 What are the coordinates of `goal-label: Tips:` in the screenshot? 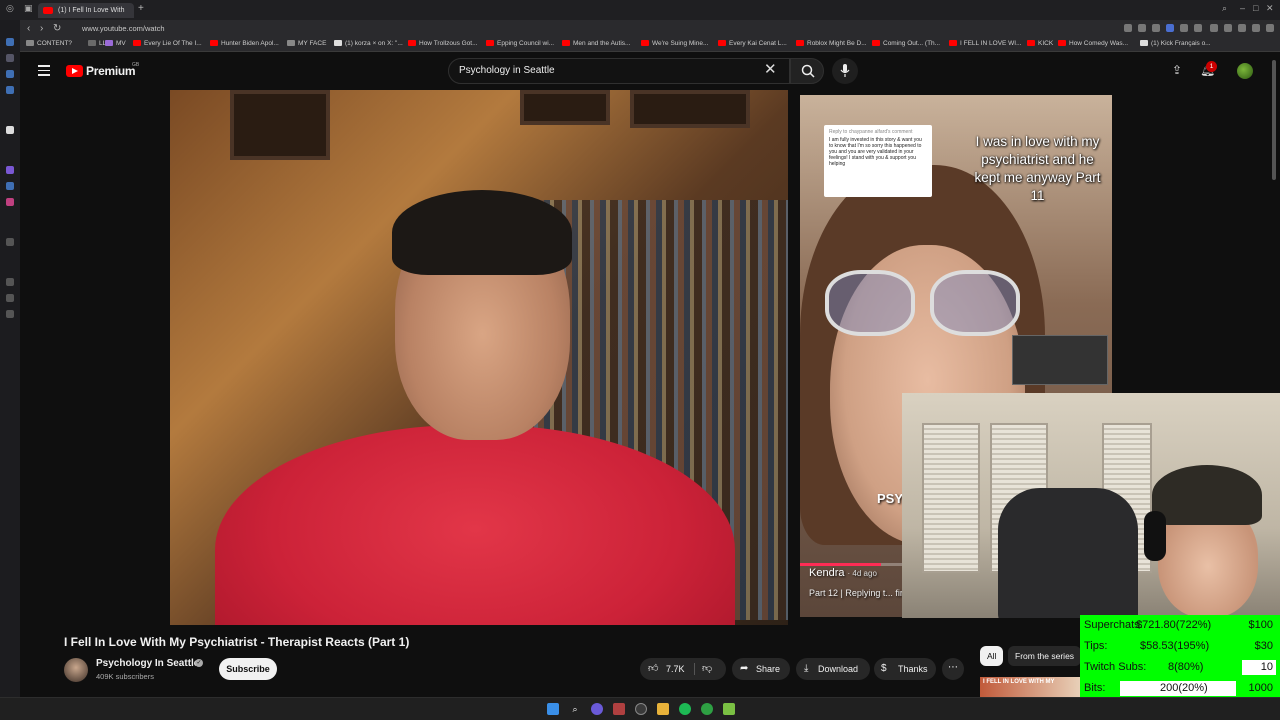 It's located at (1096, 646).